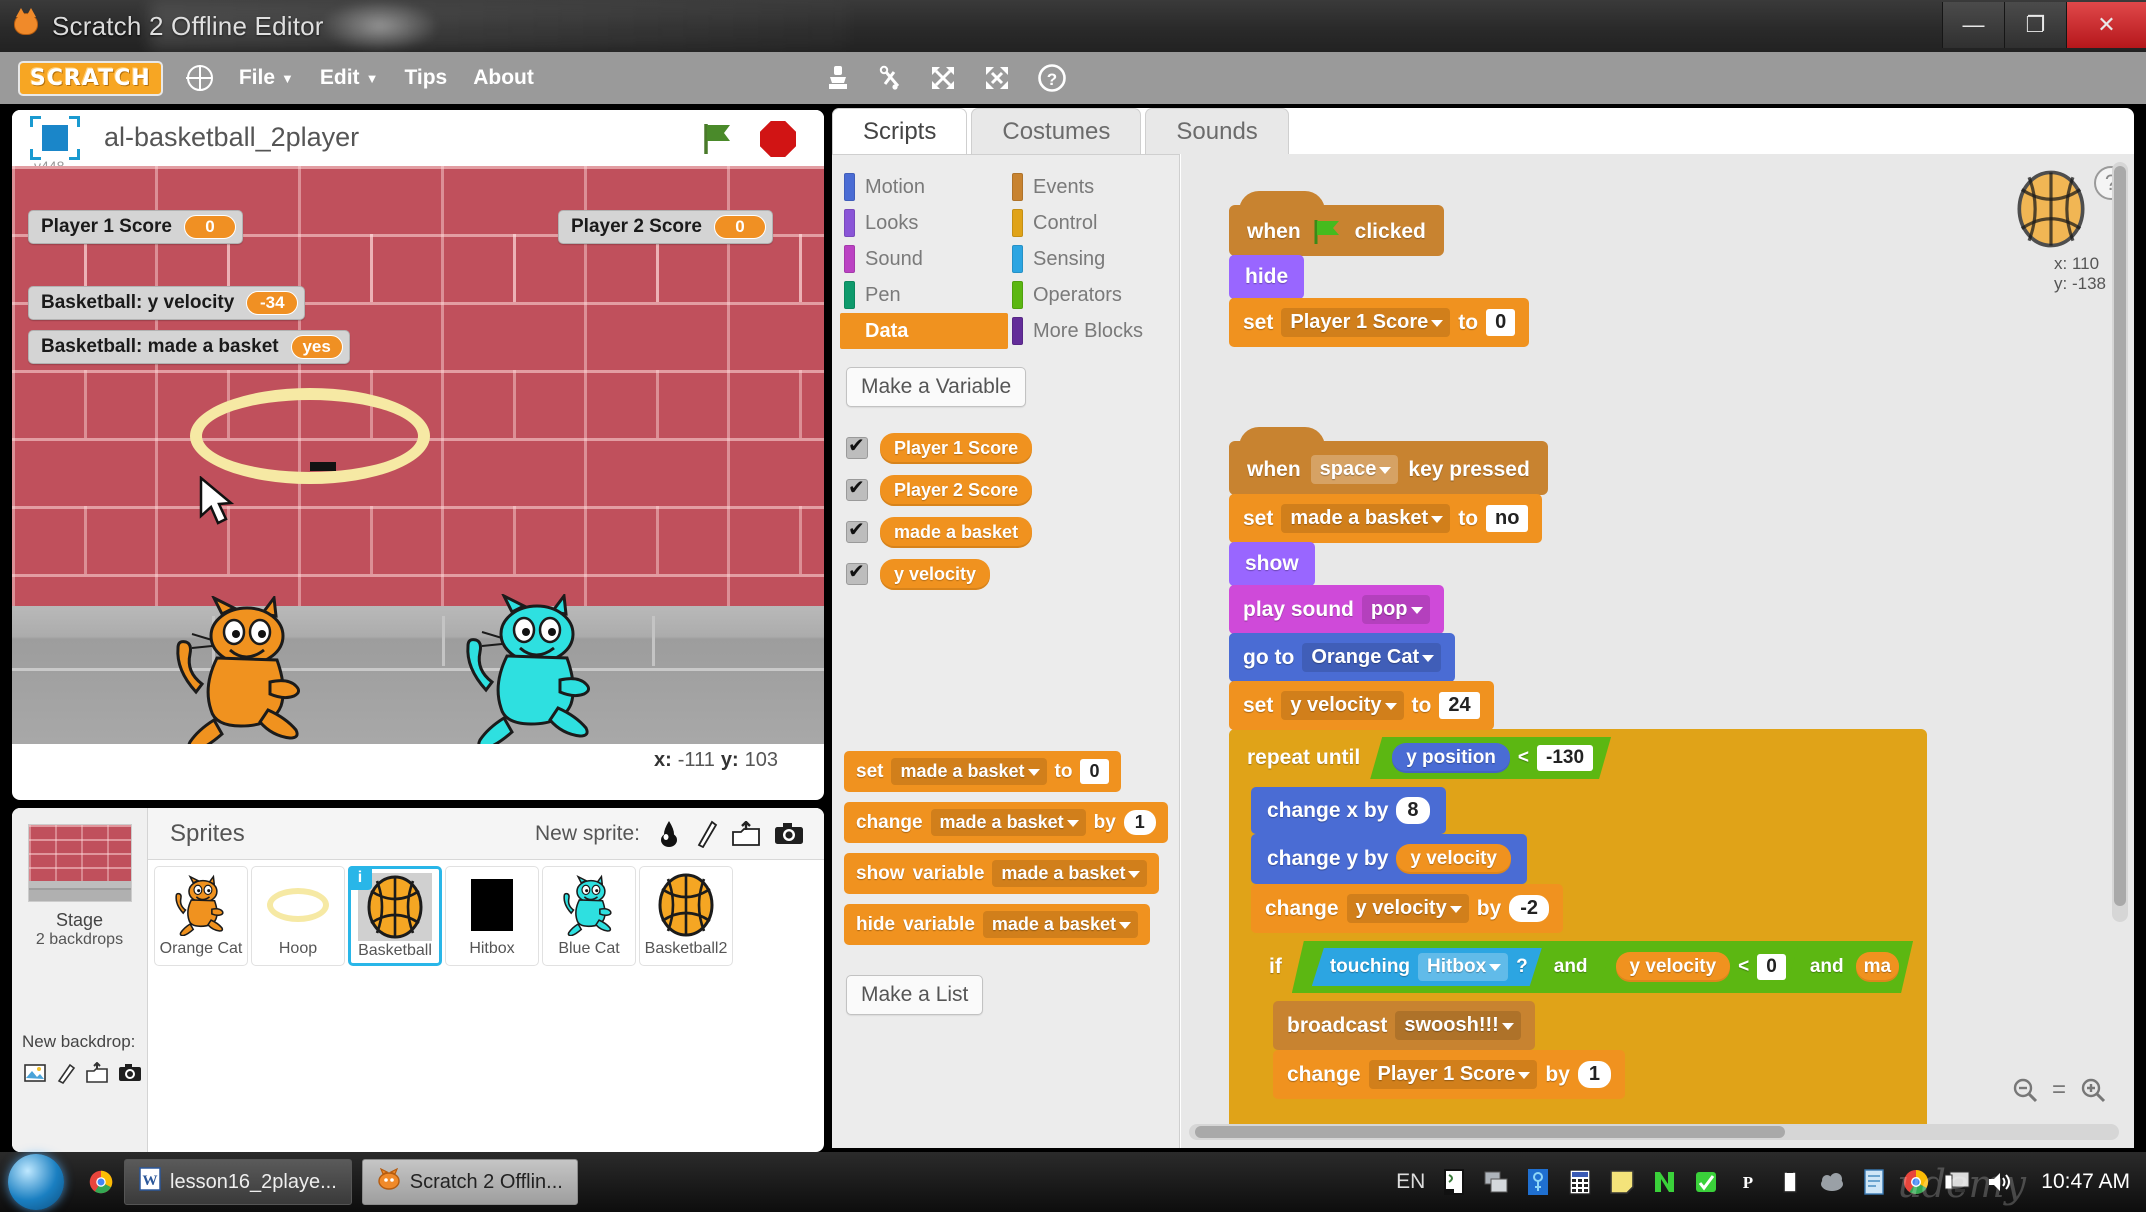  What do you see at coordinates (1395, 609) in the screenshot?
I see `block-dropdown-sound: pop` at bounding box center [1395, 609].